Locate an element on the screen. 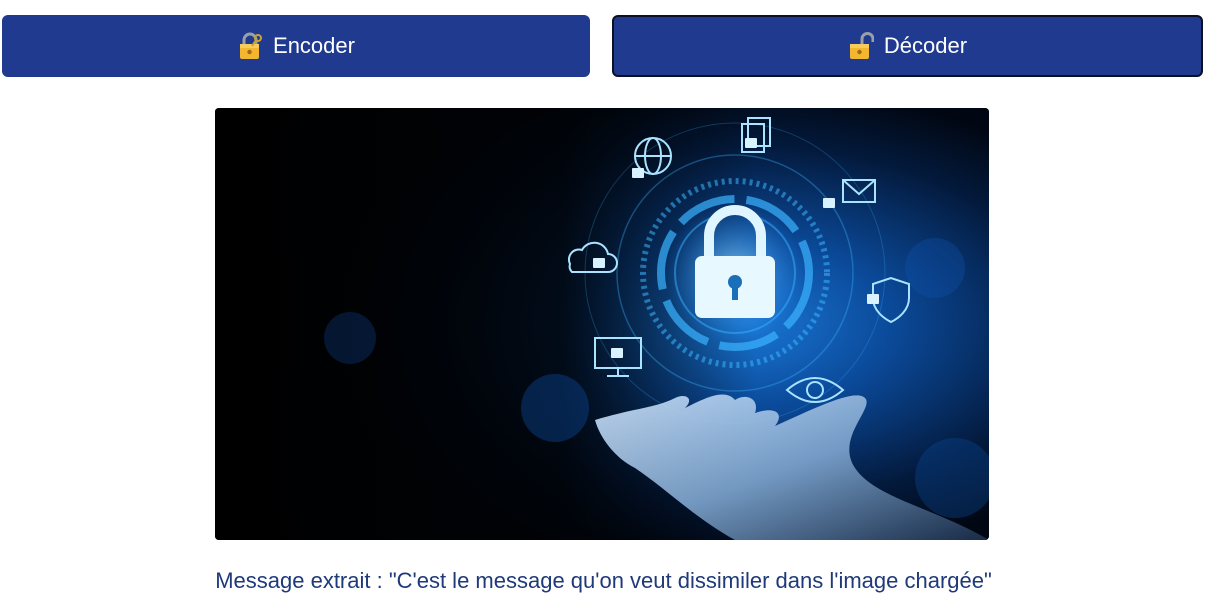 This screenshot has width=1207, height=615. unlocked-padlock-icon is located at coordinates (861, 46).